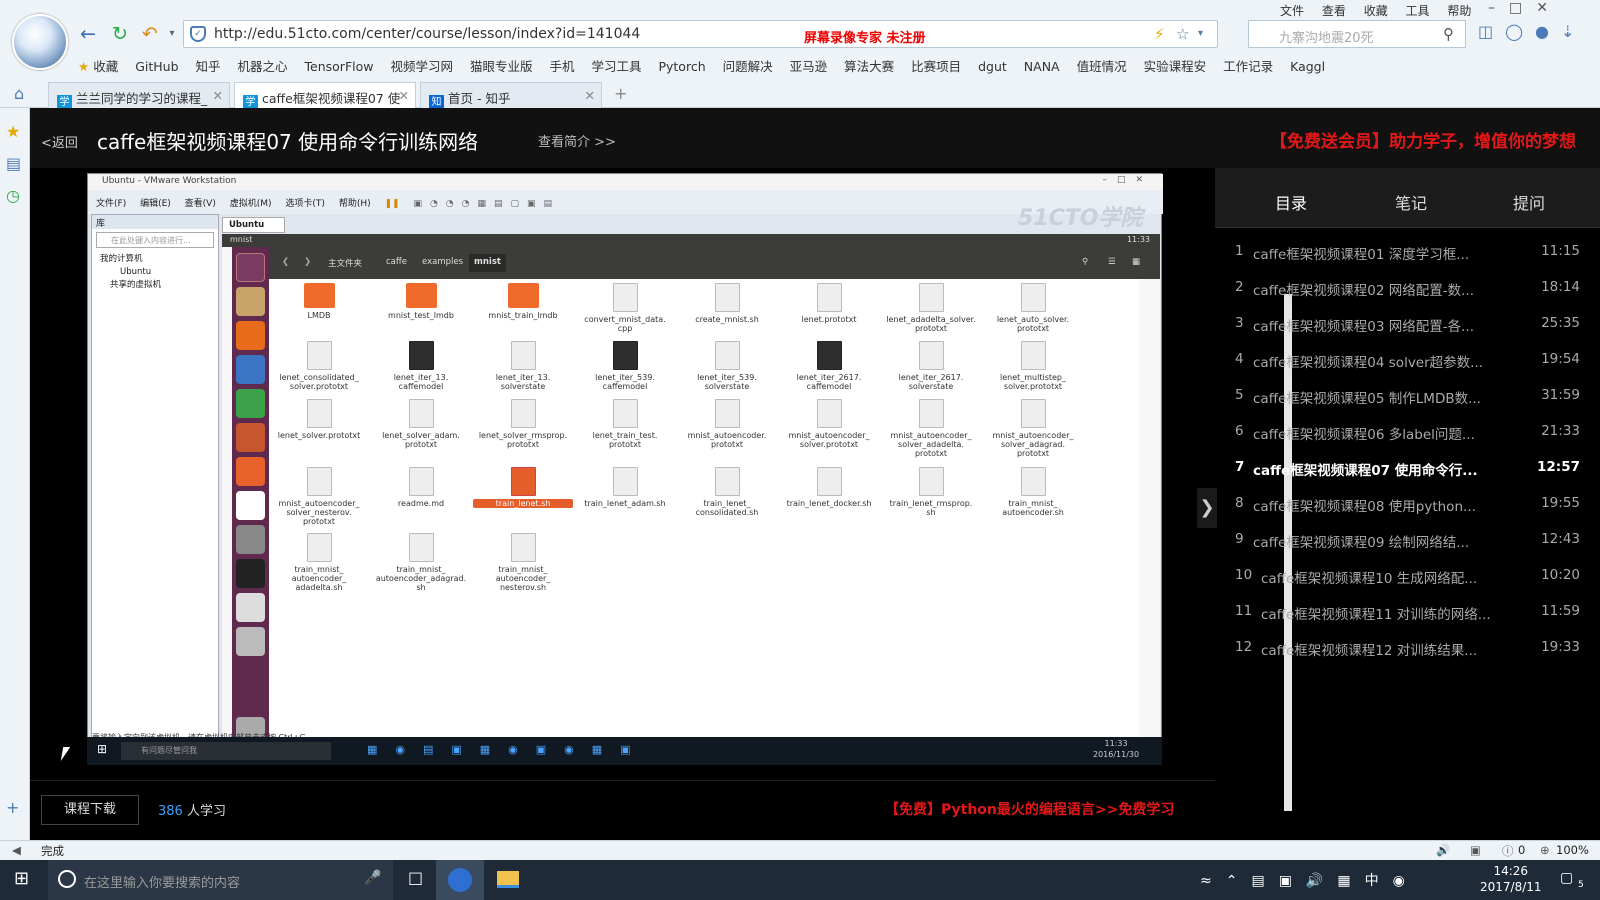 This screenshot has height=900, width=1600. I want to click on vm-window-controls: –□✕, so click(1127, 180).